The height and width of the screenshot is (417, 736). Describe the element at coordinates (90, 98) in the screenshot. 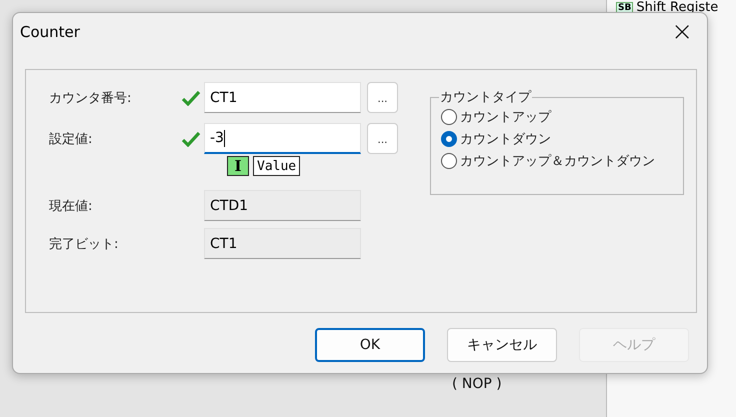

I see `field-label: カウンタ番号:` at that location.